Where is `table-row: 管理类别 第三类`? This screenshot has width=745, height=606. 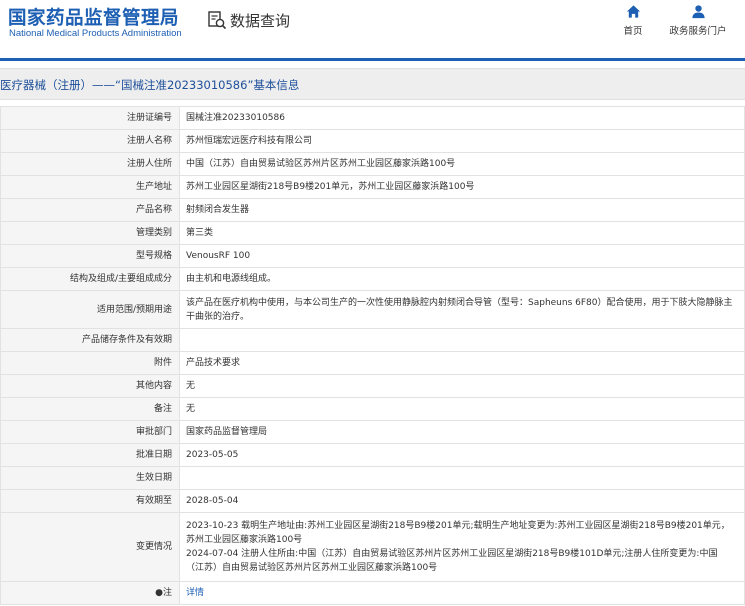 table-row: 管理类别 第三类 is located at coordinates (372, 233).